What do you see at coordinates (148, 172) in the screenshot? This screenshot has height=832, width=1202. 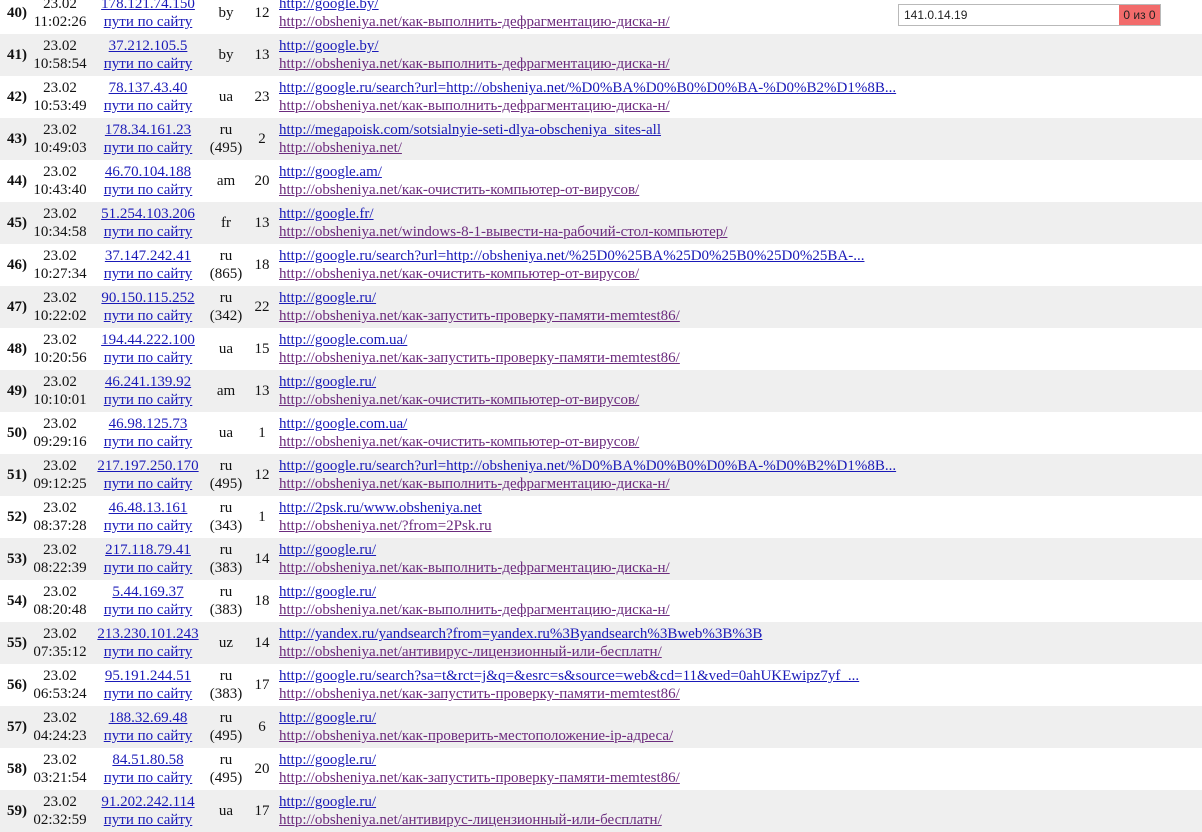 I see `ip-link: 46.70.104.188` at bounding box center [148, 172].